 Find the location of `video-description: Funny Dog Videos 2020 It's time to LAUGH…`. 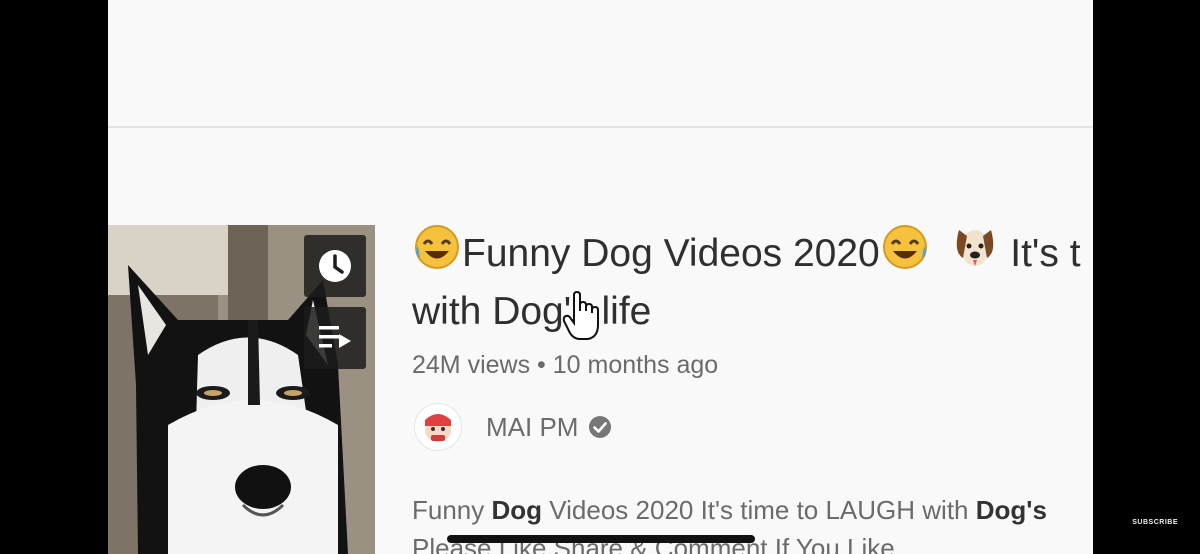

video-description: Funny Dog Videos 2020 It's time to LAUGH… is located at coordinates (752, 522).